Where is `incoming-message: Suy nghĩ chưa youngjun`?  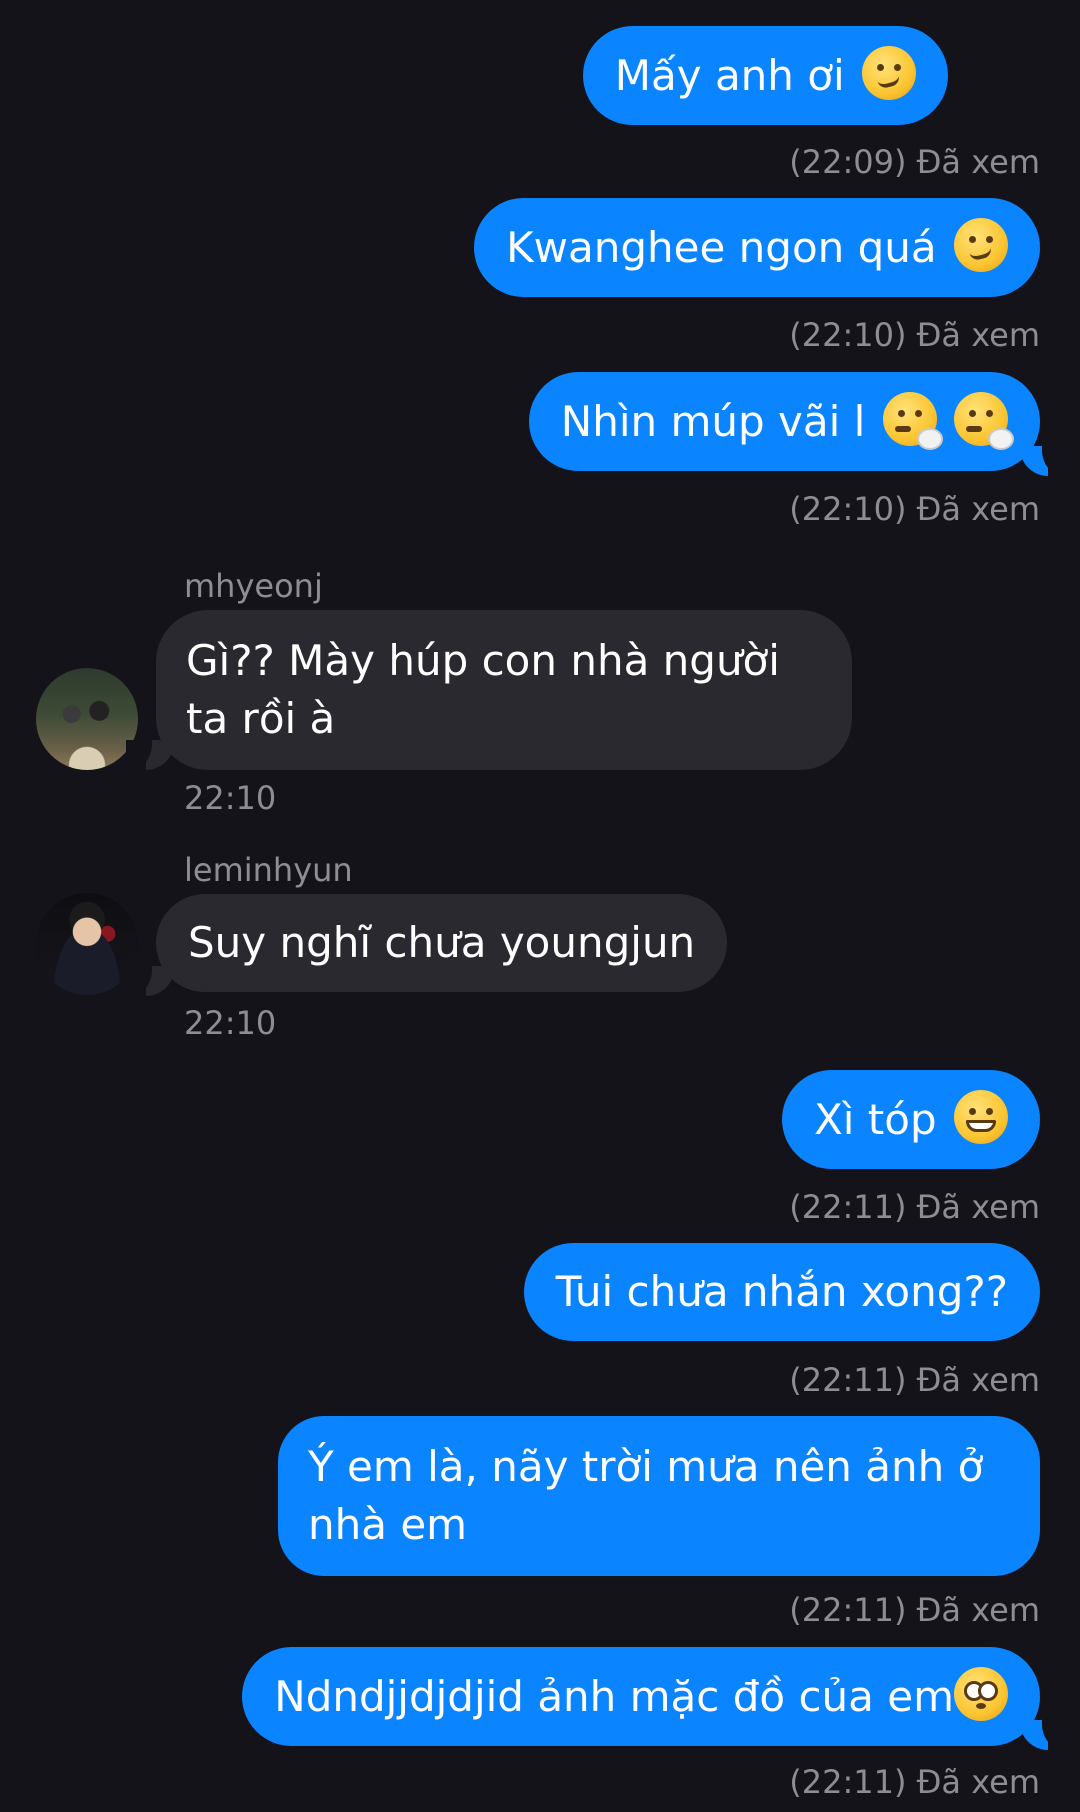
incoming-message: Suy nghĩ chưa youngjun is located at coordinates (442, 943).